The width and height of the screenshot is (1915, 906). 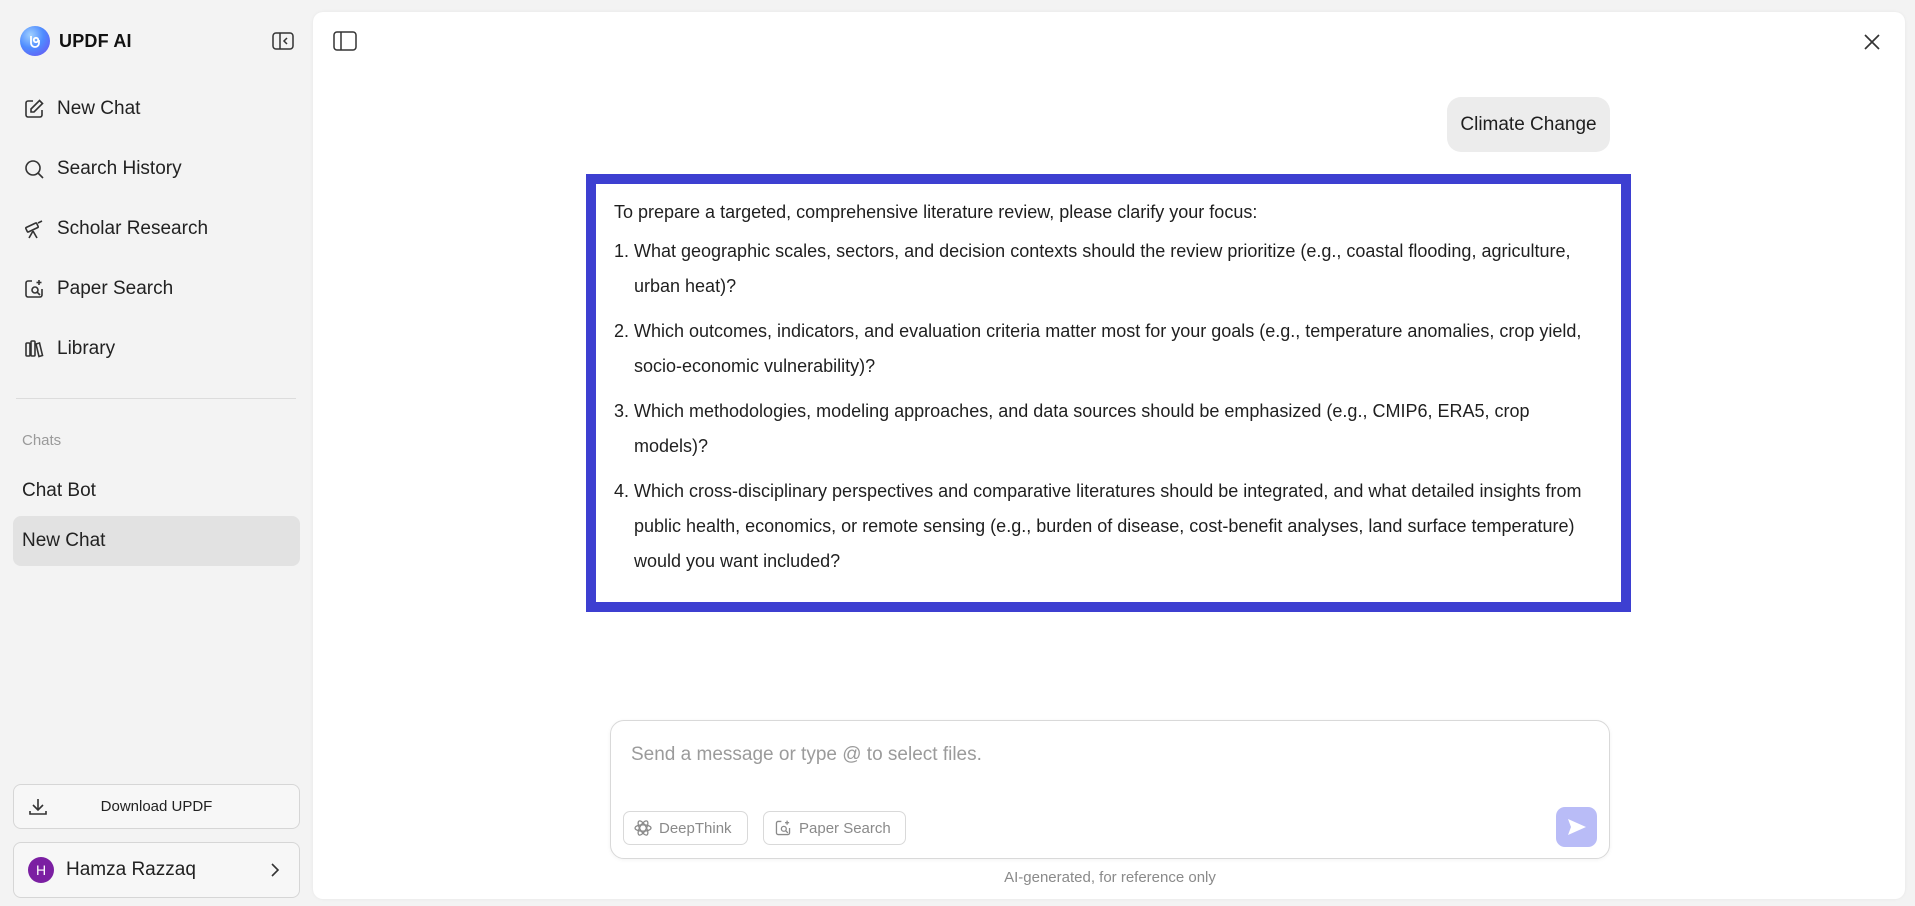 What do you see at coordinates (622, 411) in the screenshot?
I see `list-item-number: 3.` at bounding box center [622, 411].